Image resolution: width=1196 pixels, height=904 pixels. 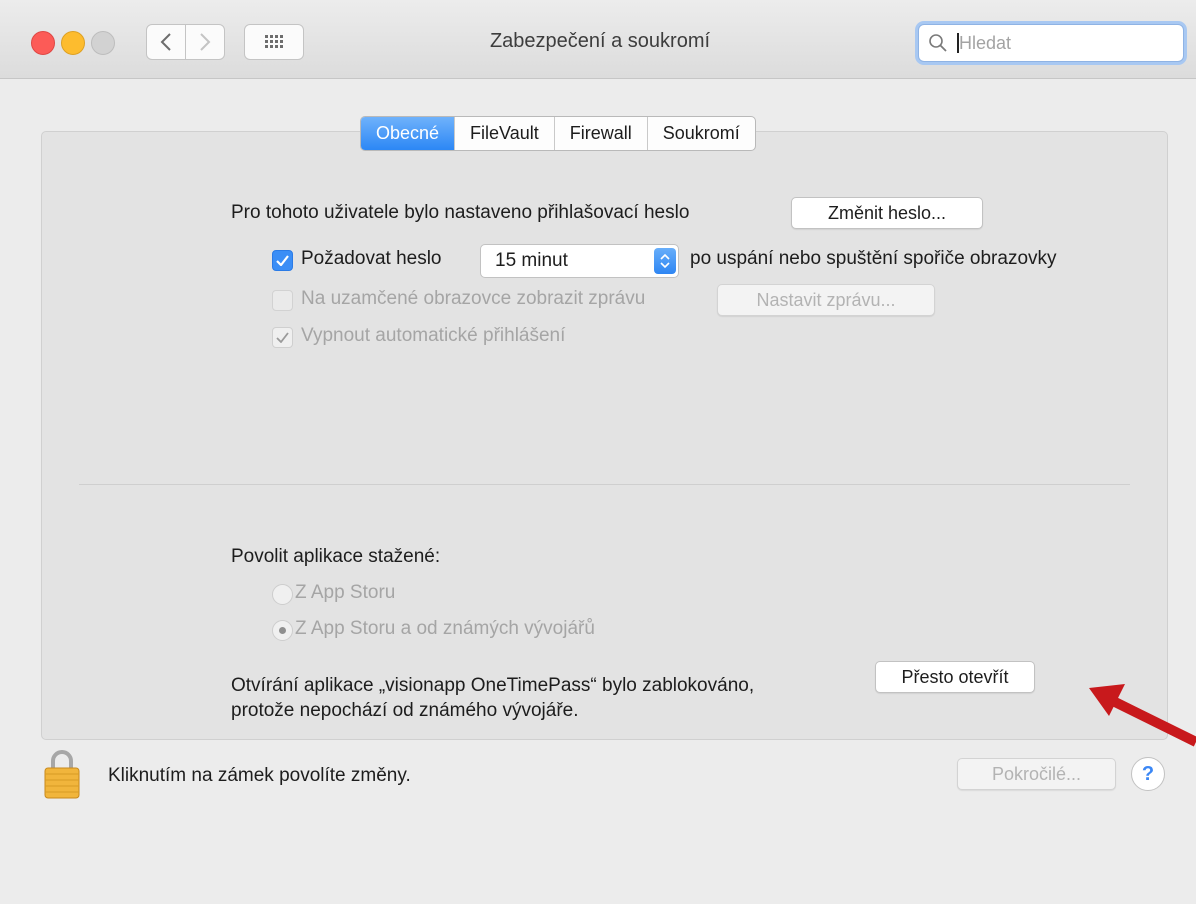 I want to click on search-field: Hledat, so click(x=1051, y=43).